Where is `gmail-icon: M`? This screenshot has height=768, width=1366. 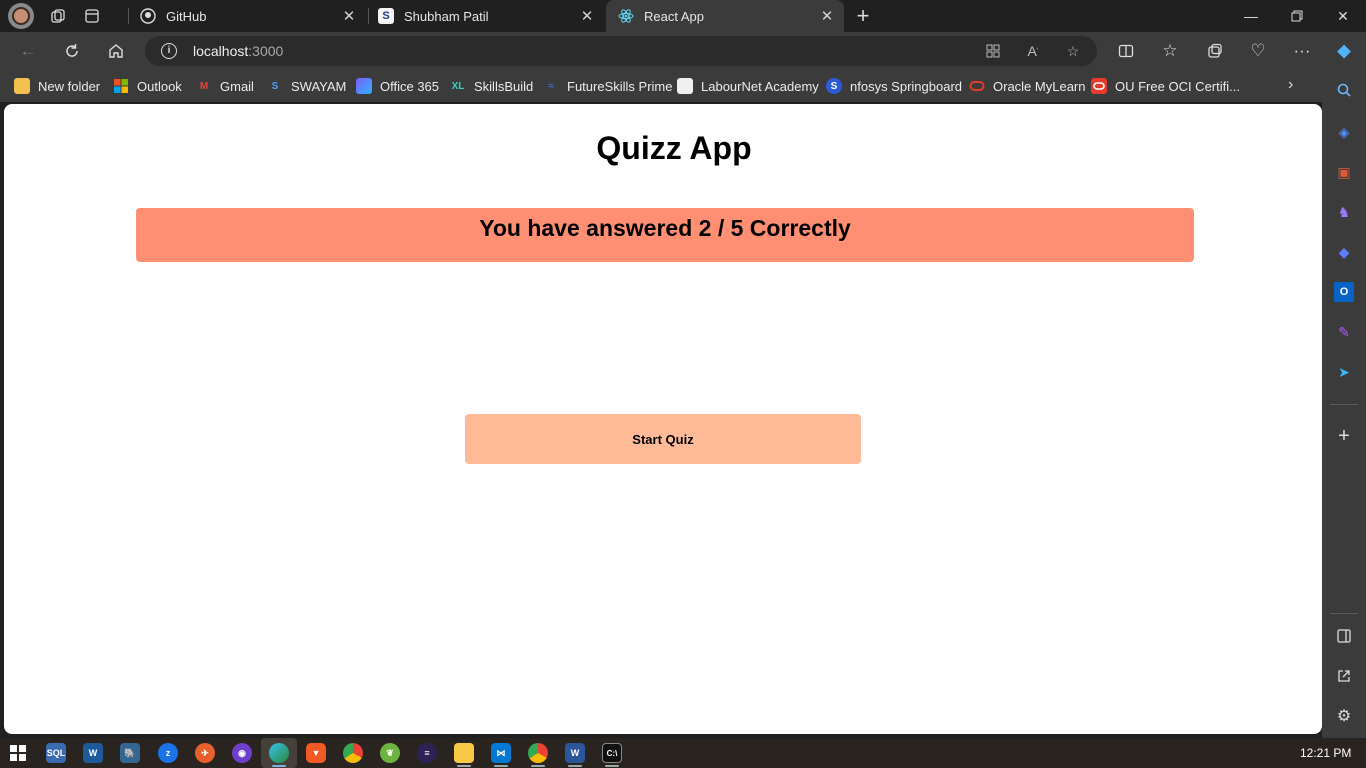 gmail-icon: M is located at coordinates (204, 86).